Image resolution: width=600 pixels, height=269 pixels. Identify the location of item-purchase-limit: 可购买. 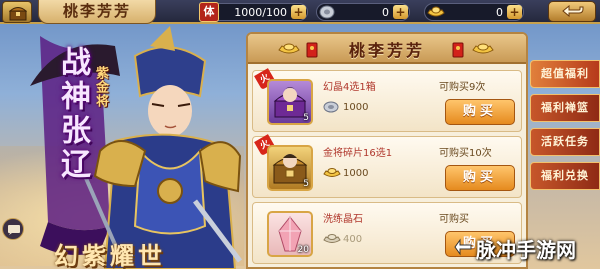
(454, 219).